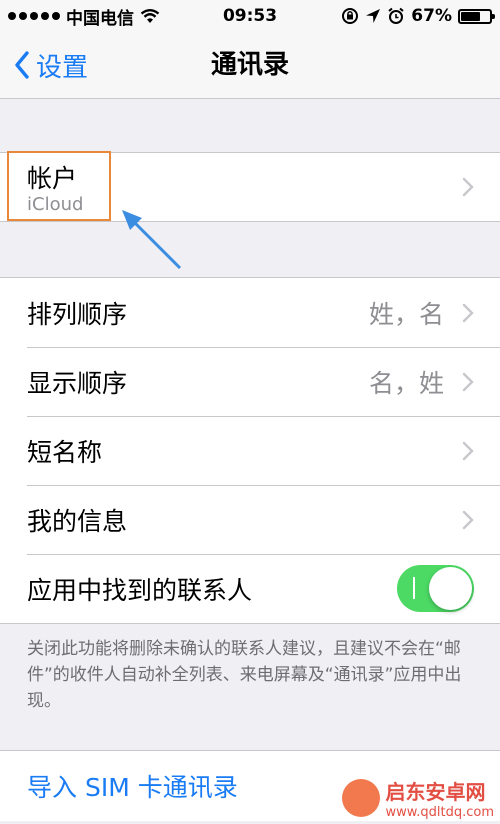  Describe the element at coordinates (65, 452) in the screenshot. I see `short-name-label: 短名称` at that location.